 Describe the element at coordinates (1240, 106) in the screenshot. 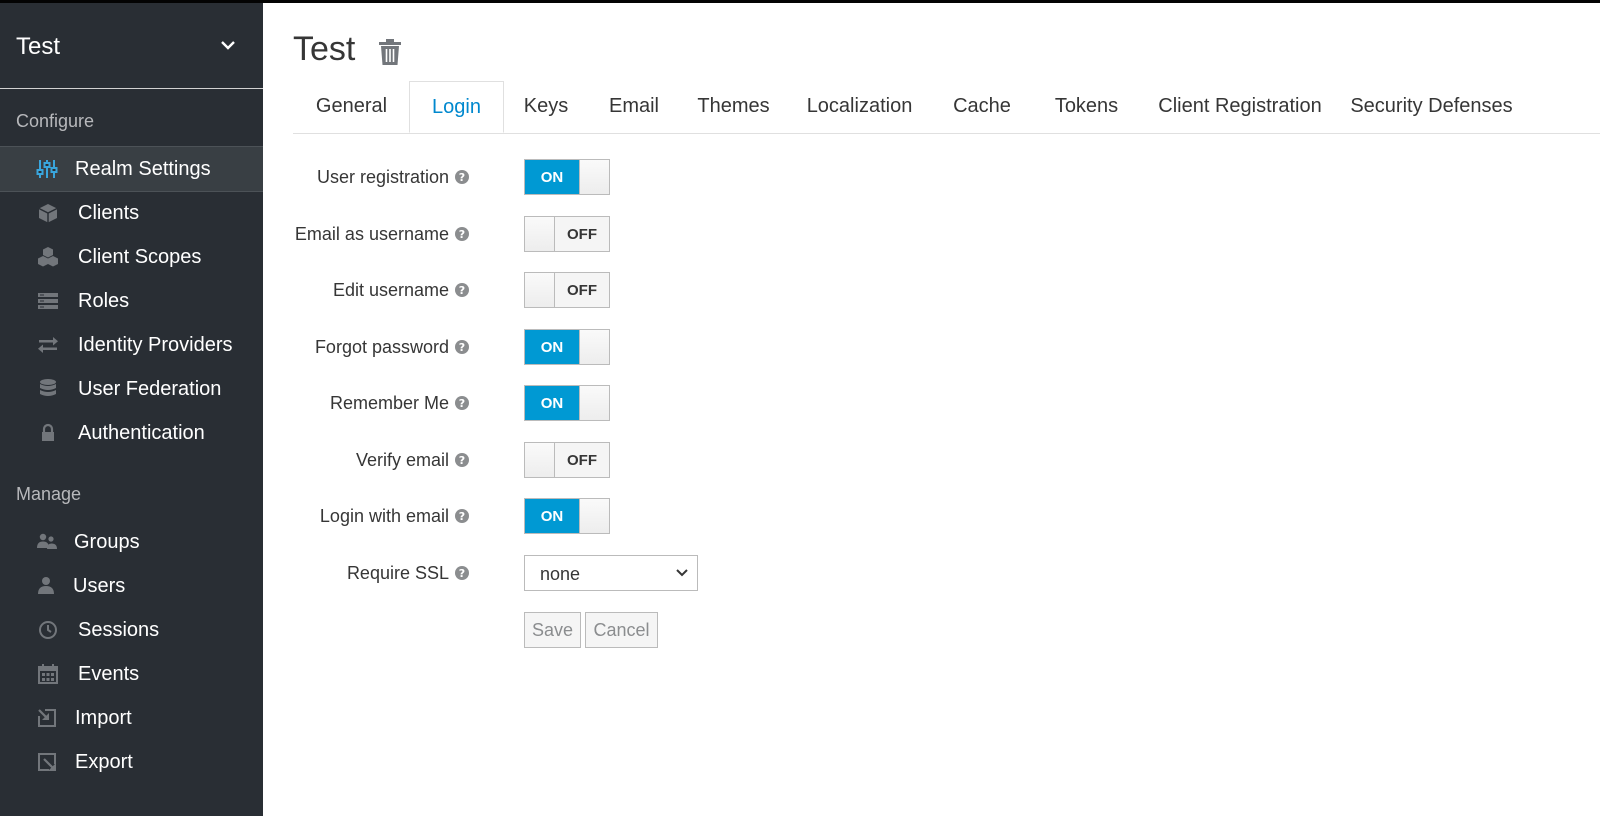

I see `tab-client-registration: Client Registration` at that location.